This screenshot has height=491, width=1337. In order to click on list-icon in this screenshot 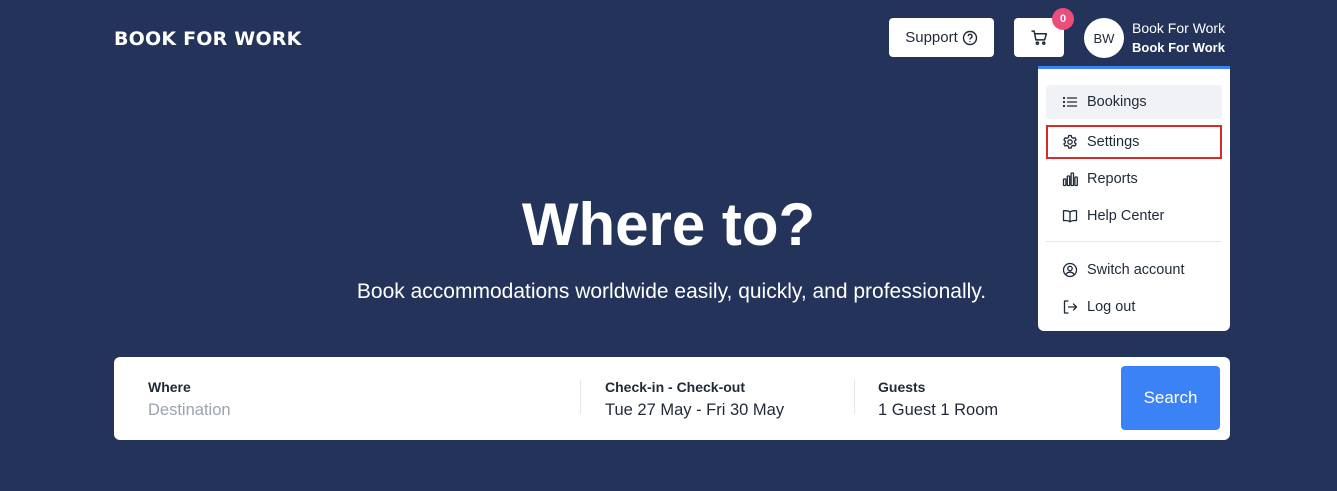, I will do `click(1070, 102)`.